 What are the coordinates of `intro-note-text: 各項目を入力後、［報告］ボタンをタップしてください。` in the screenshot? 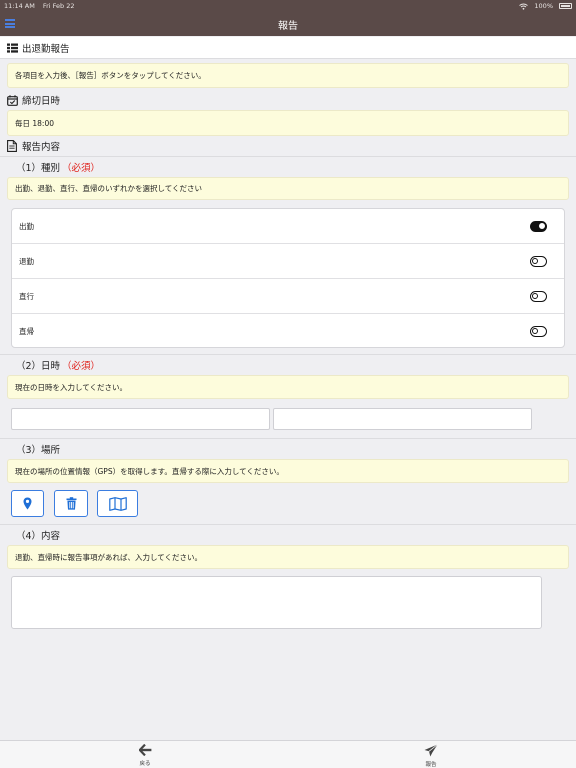 It's located at (110, 75).